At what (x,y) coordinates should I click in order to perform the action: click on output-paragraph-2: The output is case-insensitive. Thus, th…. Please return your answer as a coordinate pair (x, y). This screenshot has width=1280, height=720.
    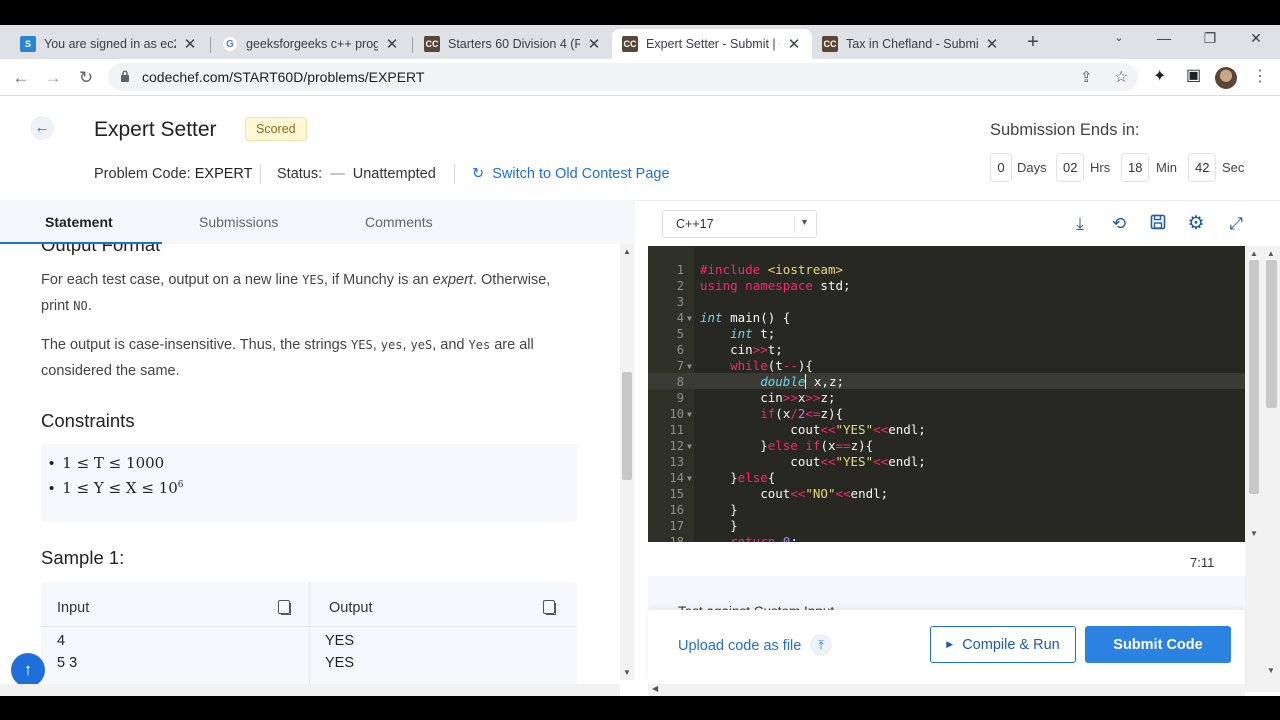
    Looking at the image, I should click on (287, 358).